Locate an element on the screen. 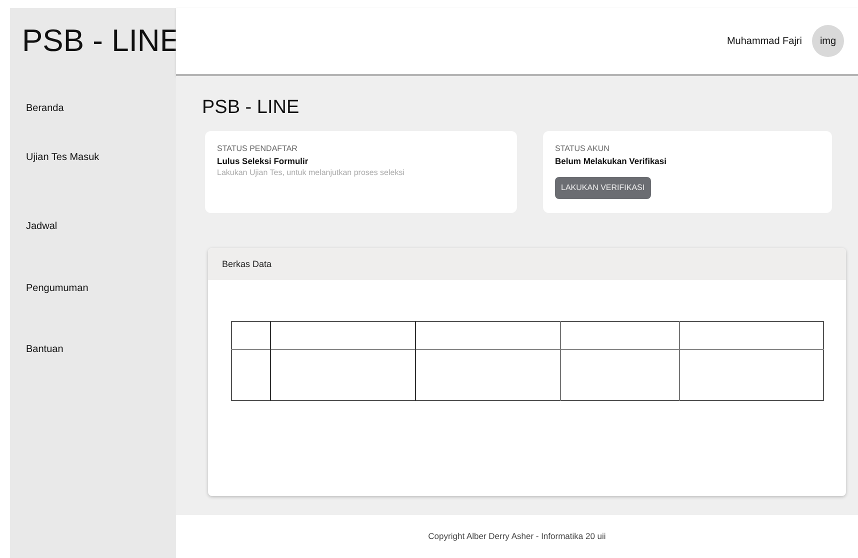 The height and width of the screenshot is (558, 858). sidebar-item: Pengumuman is located at coordinates (93, 288).